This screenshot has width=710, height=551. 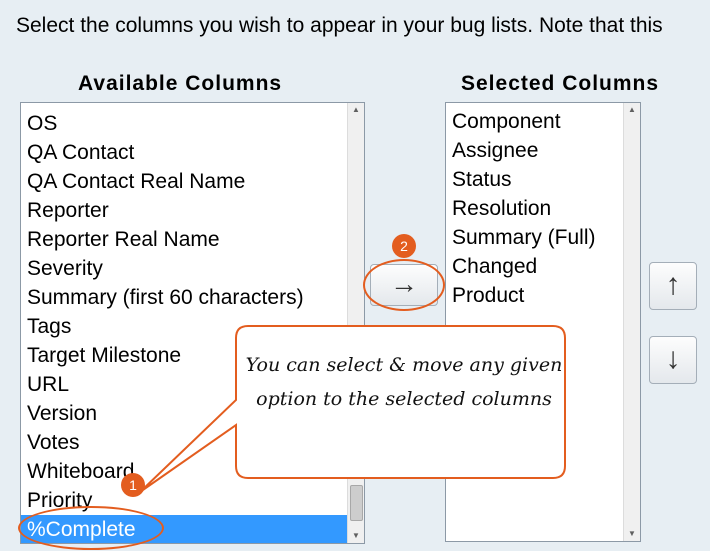 I want to click on selected-columns-heading: Selected Columns, so click(x=560, y=83).